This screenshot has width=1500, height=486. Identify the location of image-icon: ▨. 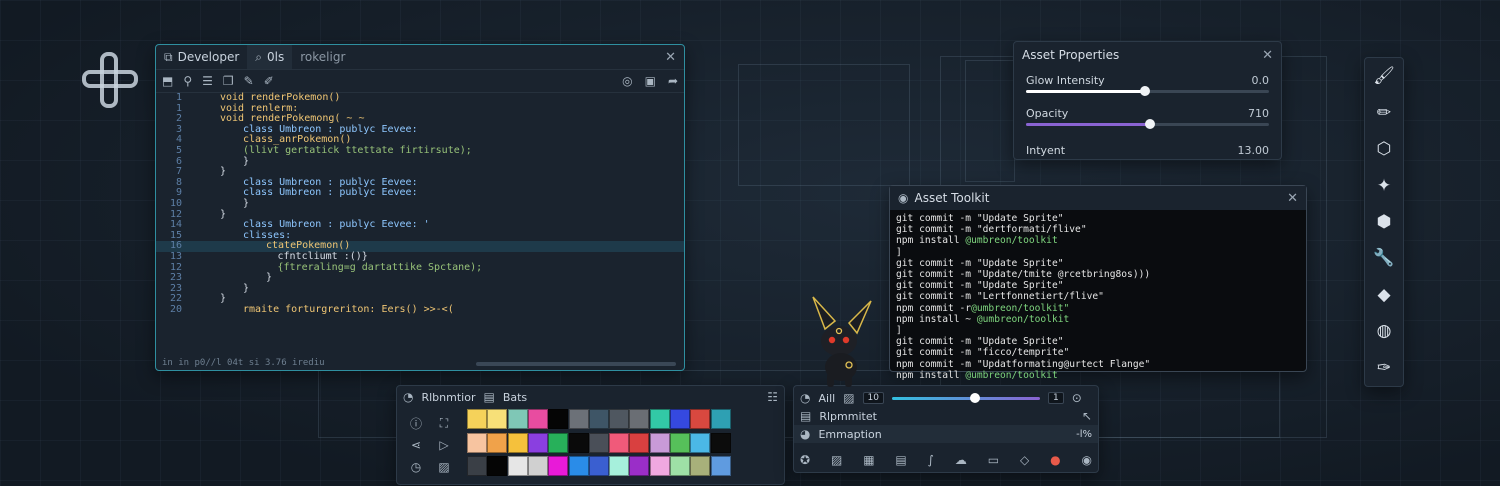
(836, 460).